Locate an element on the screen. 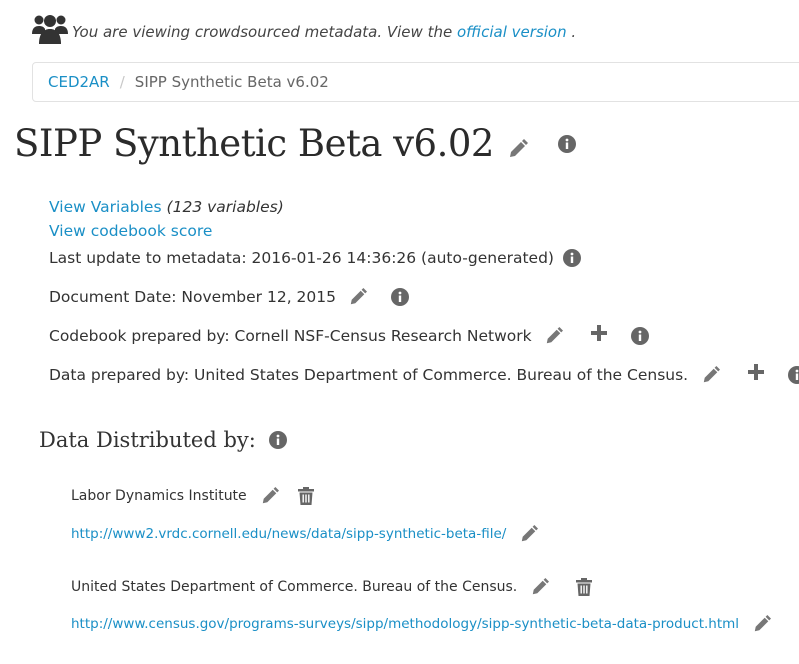 The image size is (799, 664). view-variables-row: View Variables (123 variables) is located at coordinates (166, 207).